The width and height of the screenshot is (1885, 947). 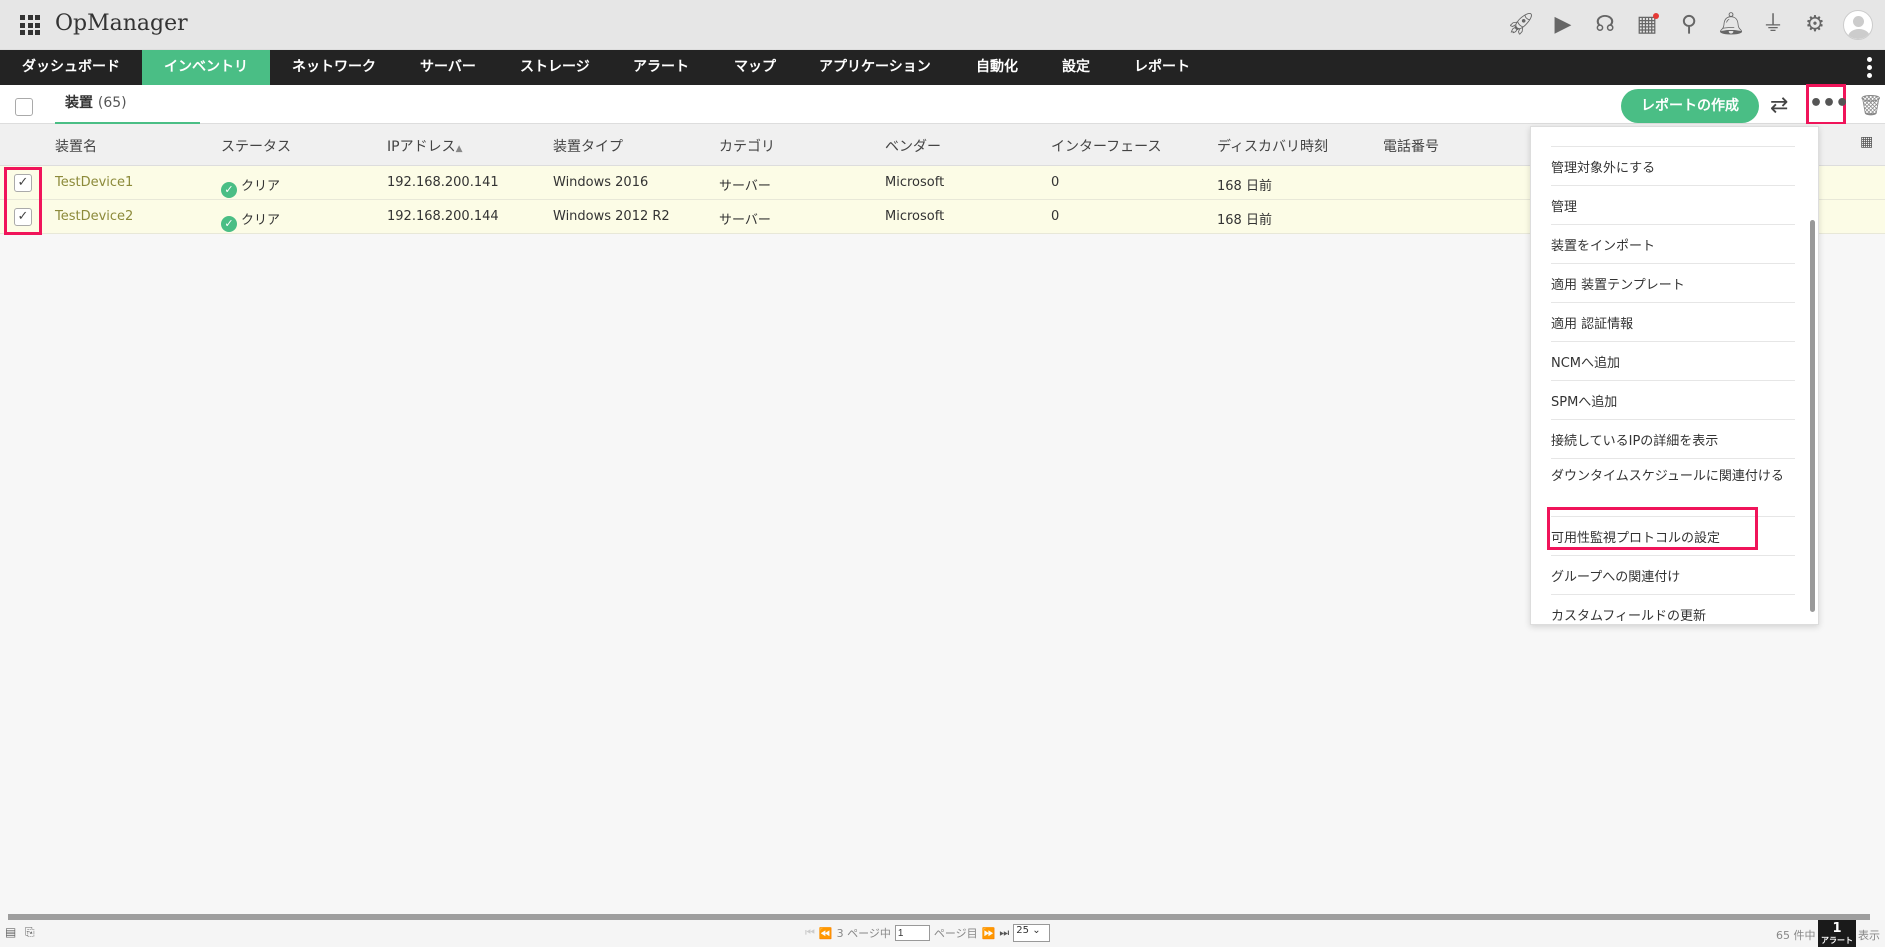 I want to click on type-cell: Windows 2012 R2, so click(x=611, y=216).